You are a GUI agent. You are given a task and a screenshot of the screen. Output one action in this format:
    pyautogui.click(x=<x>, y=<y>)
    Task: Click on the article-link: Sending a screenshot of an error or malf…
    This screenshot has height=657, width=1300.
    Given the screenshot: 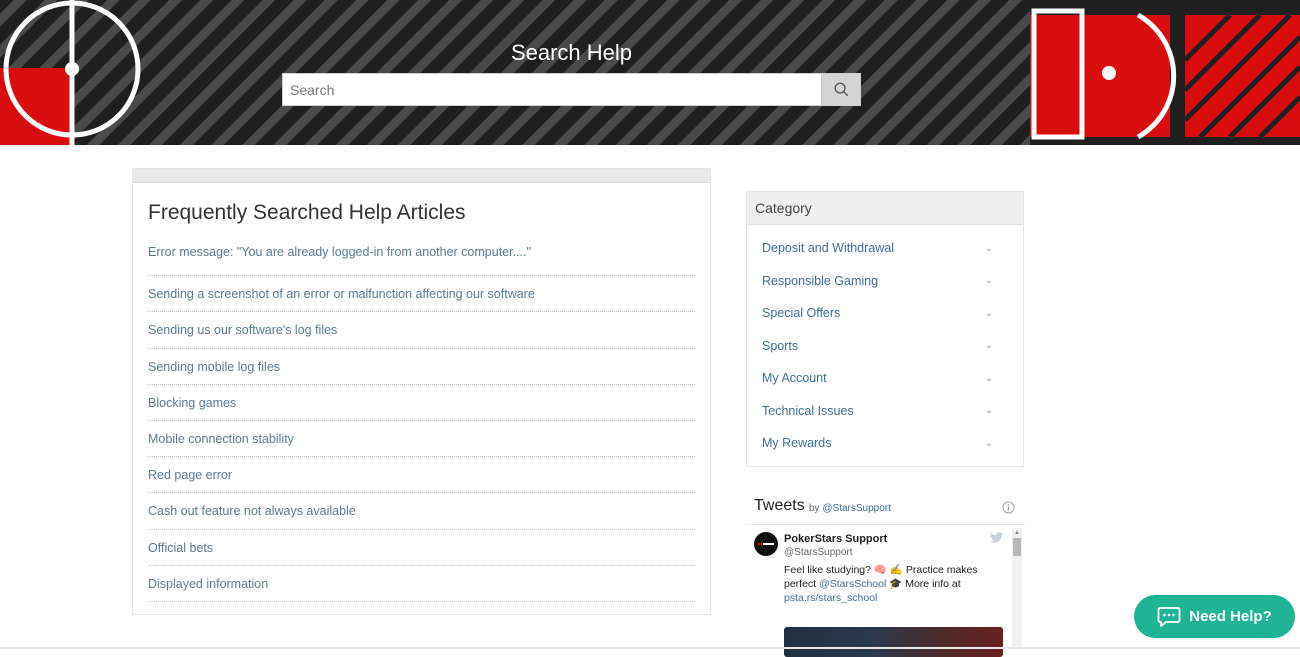 What is the action you would take?
    pyautogui.click(x=421, y=295)
    